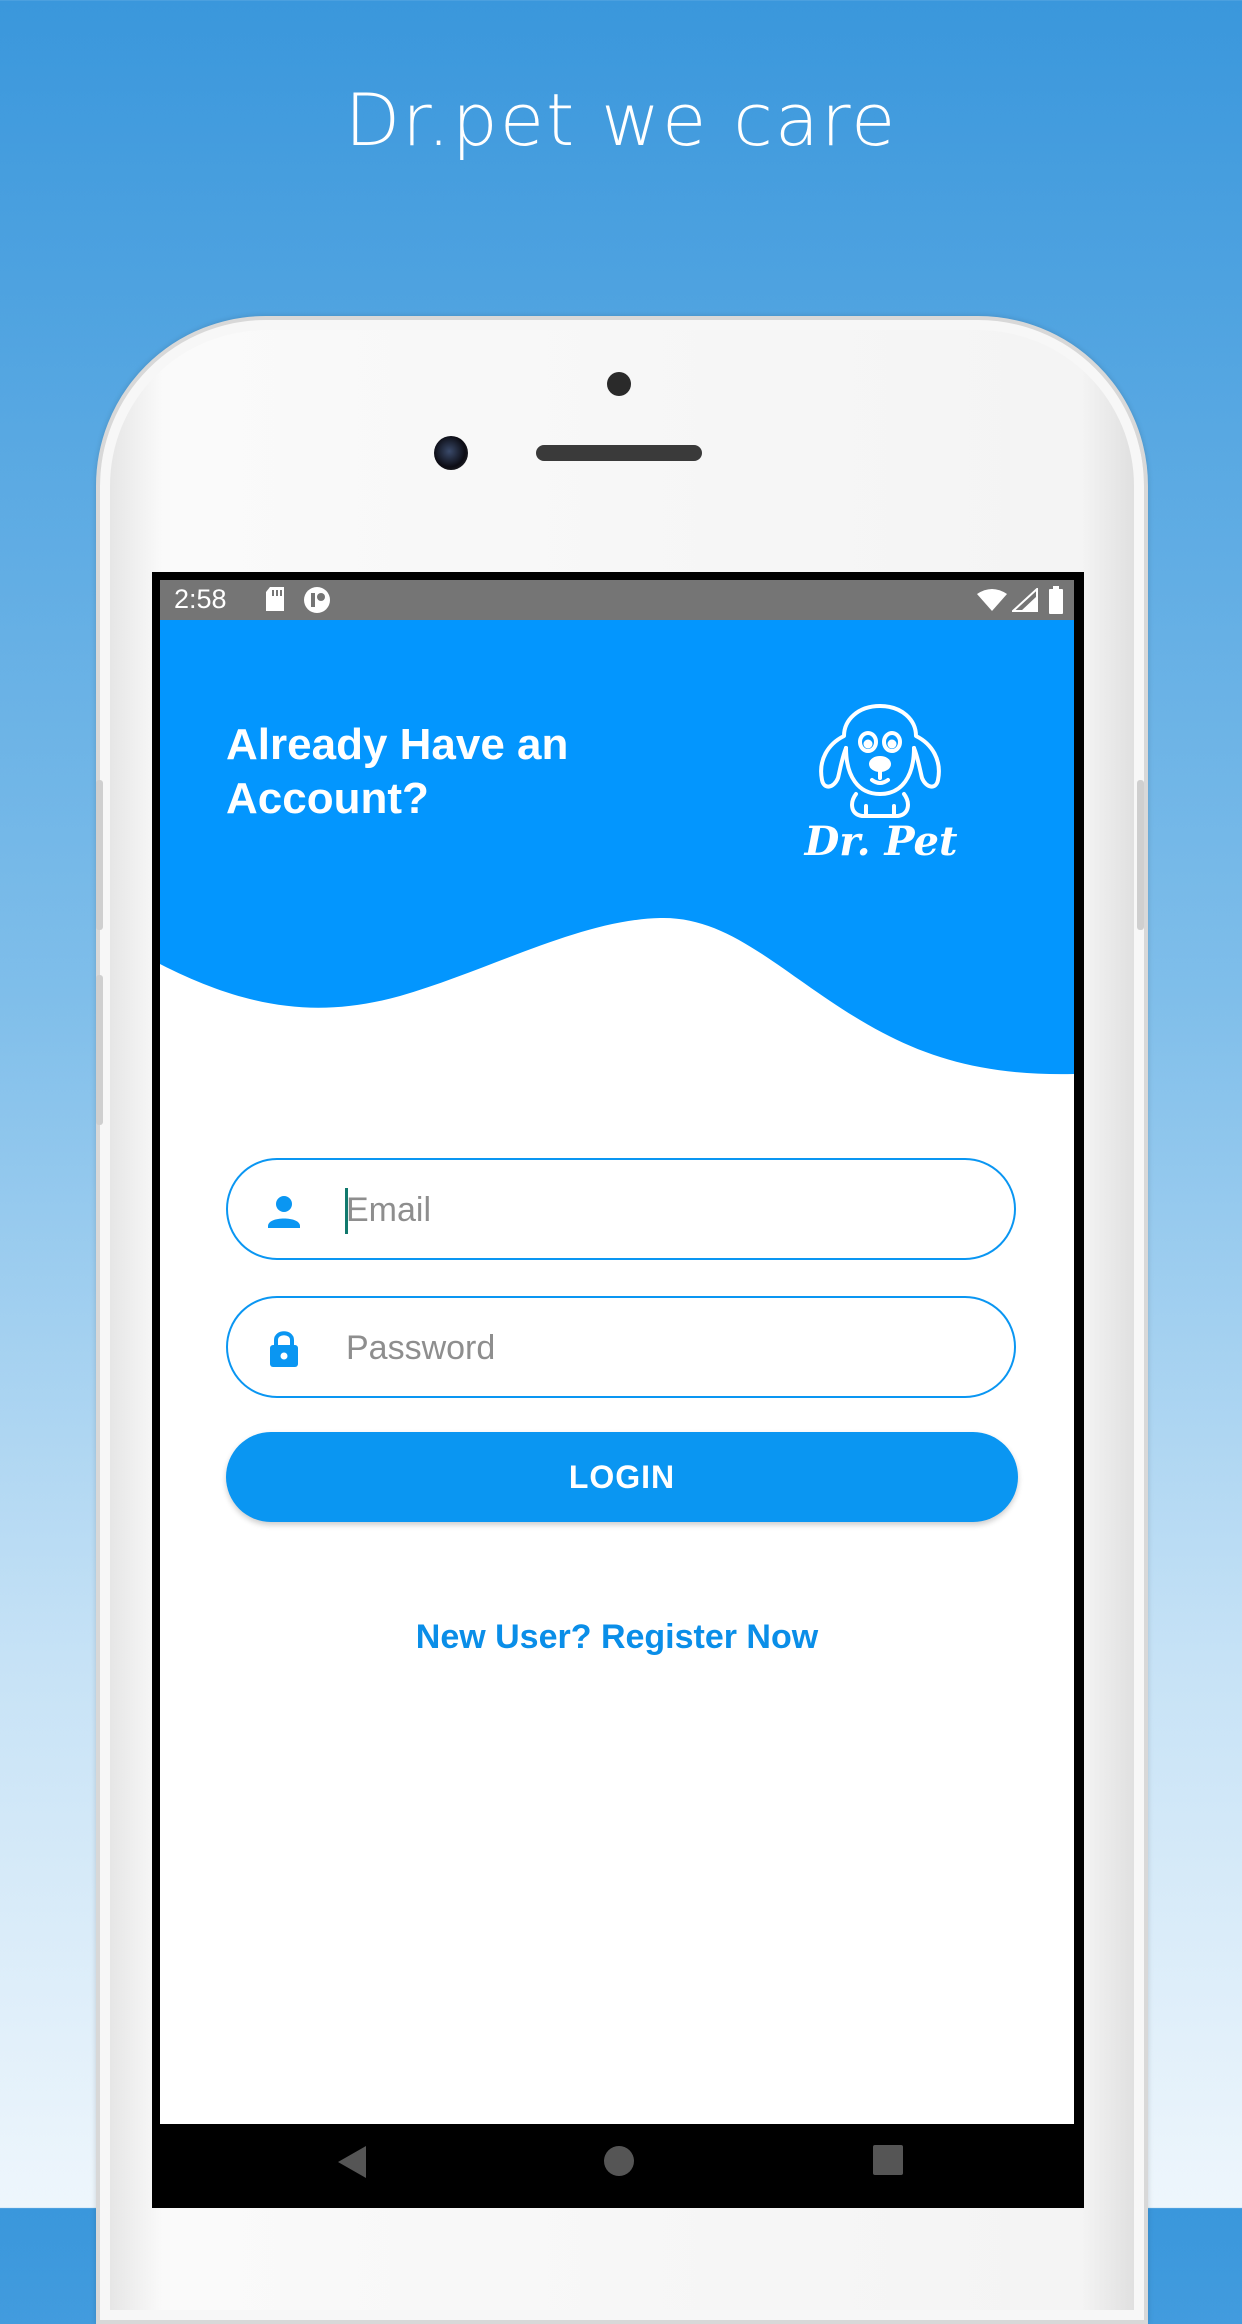 This screenshot has width=1242, height=2324. I want to click on back-icon, so click(352, 2162).